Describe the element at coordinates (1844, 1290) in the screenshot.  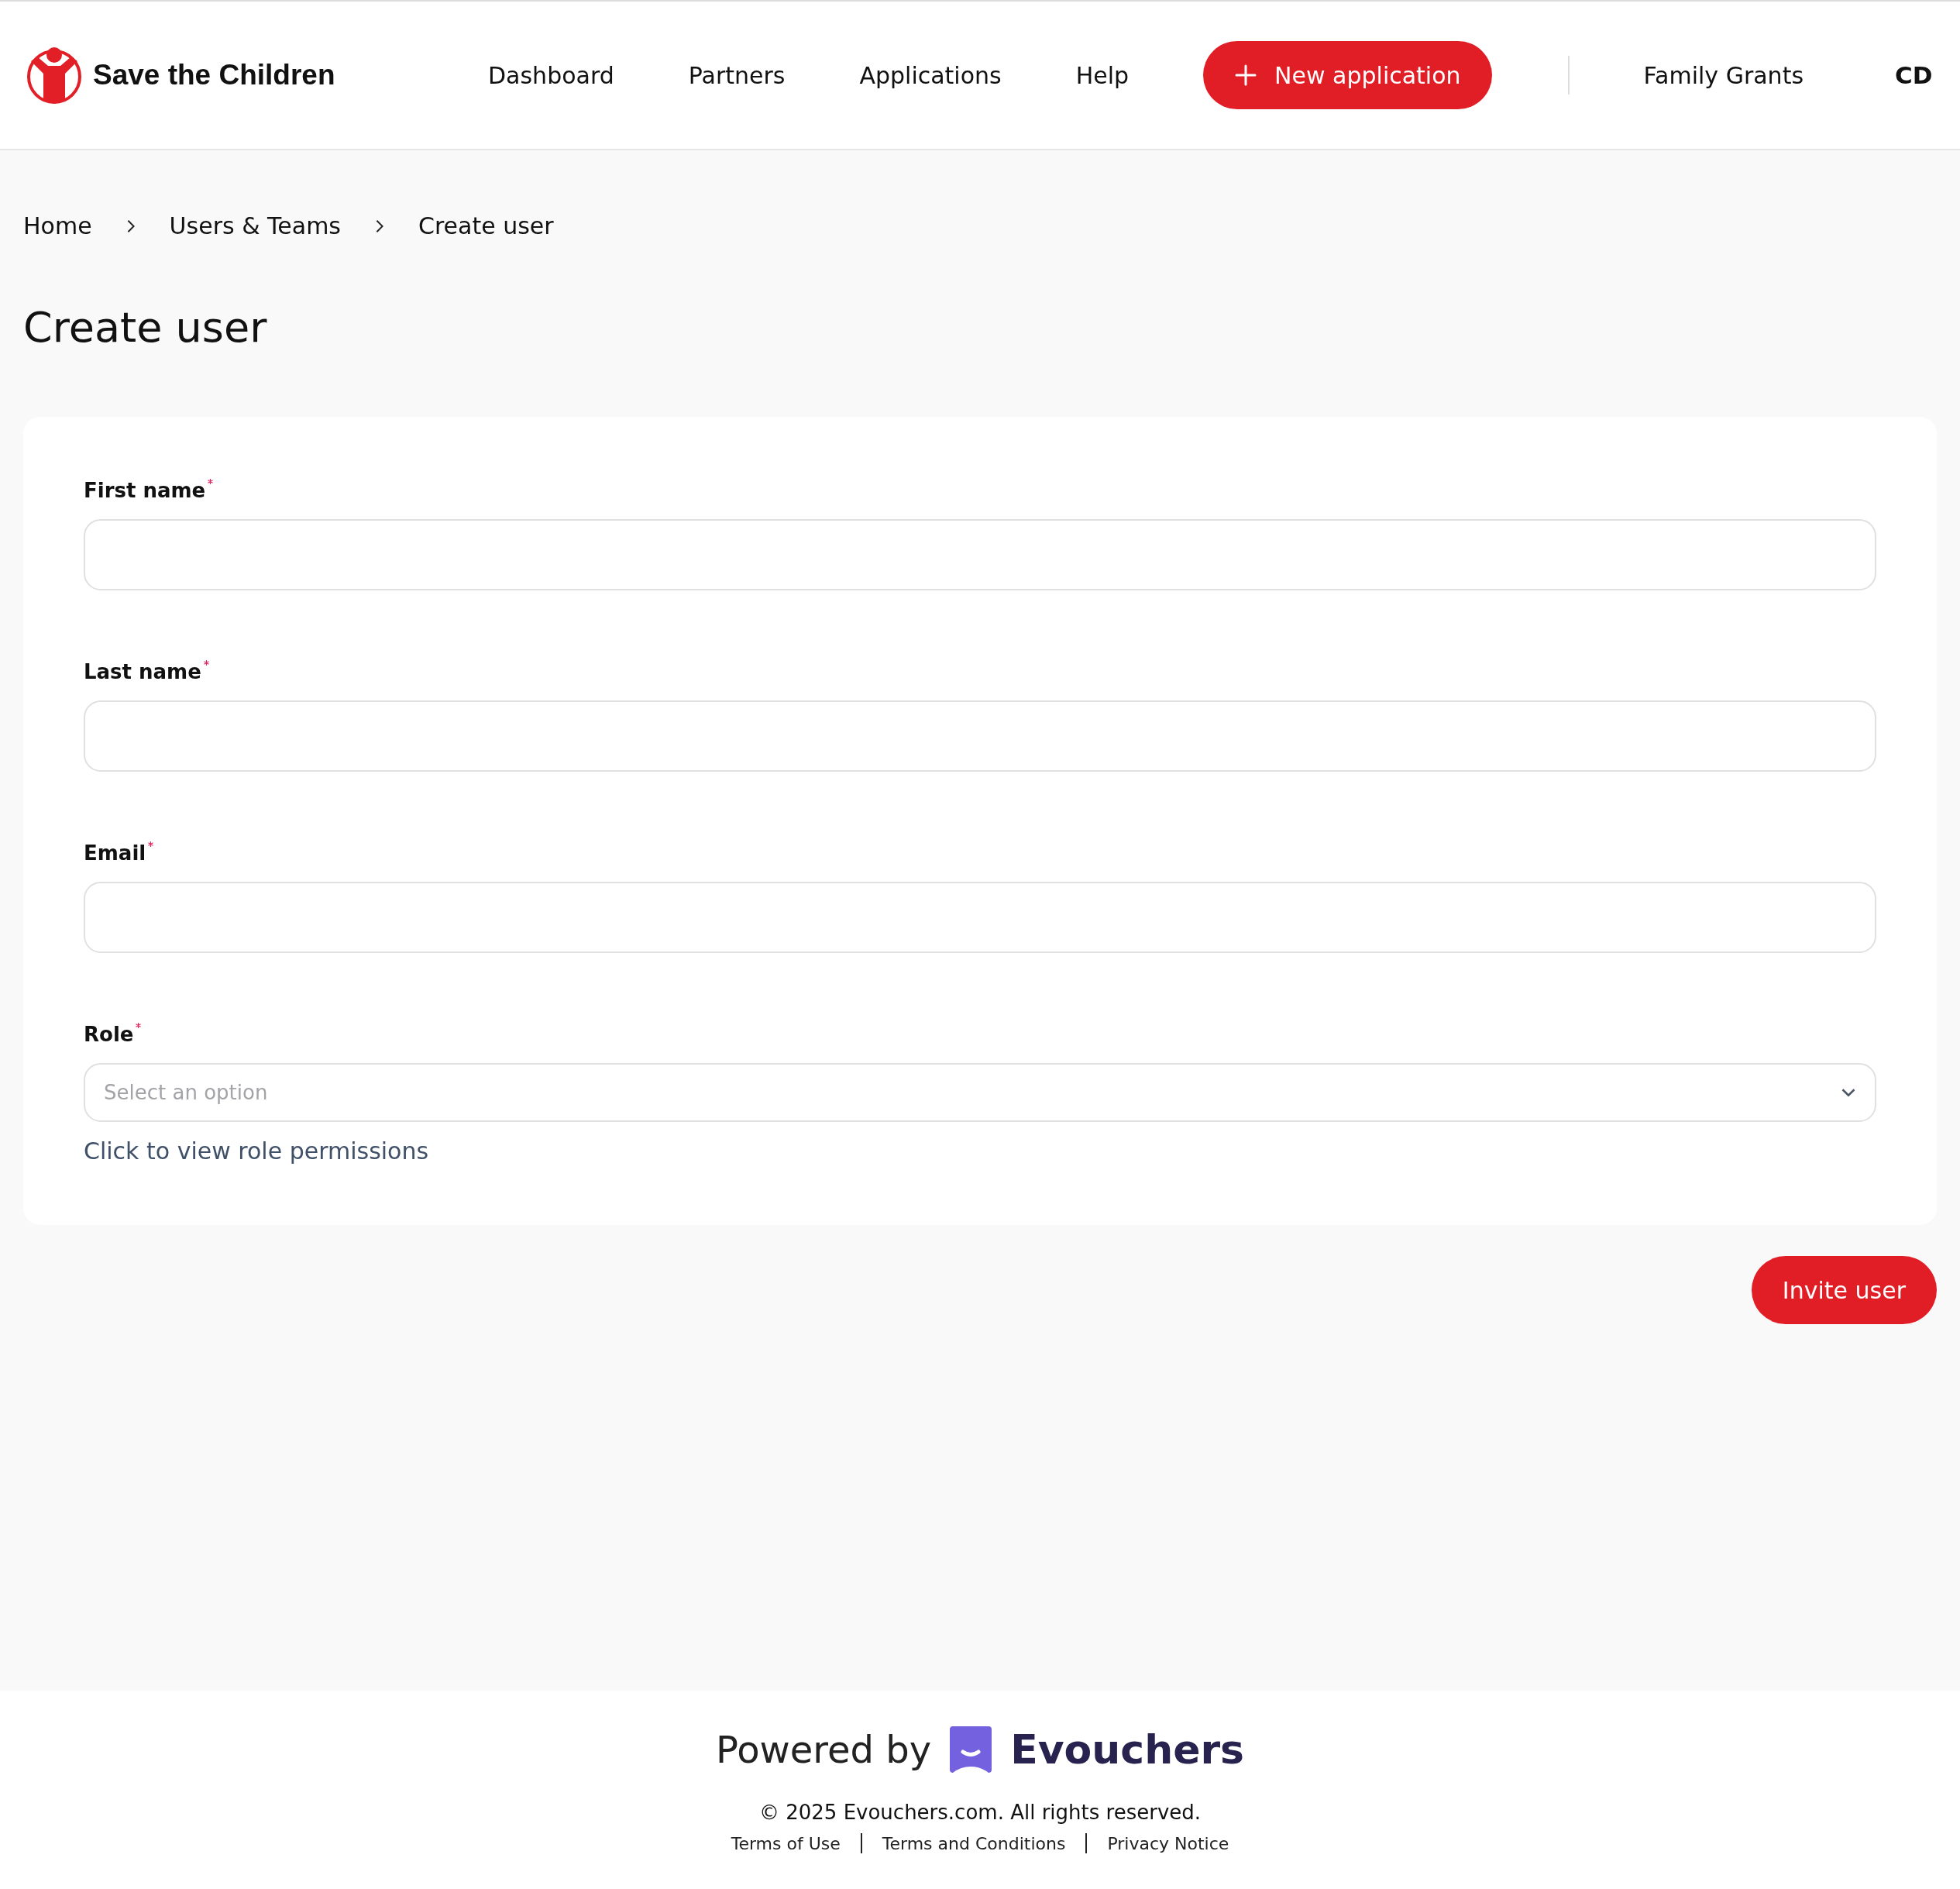
I see `invite-user-button: Invite user` at that location.